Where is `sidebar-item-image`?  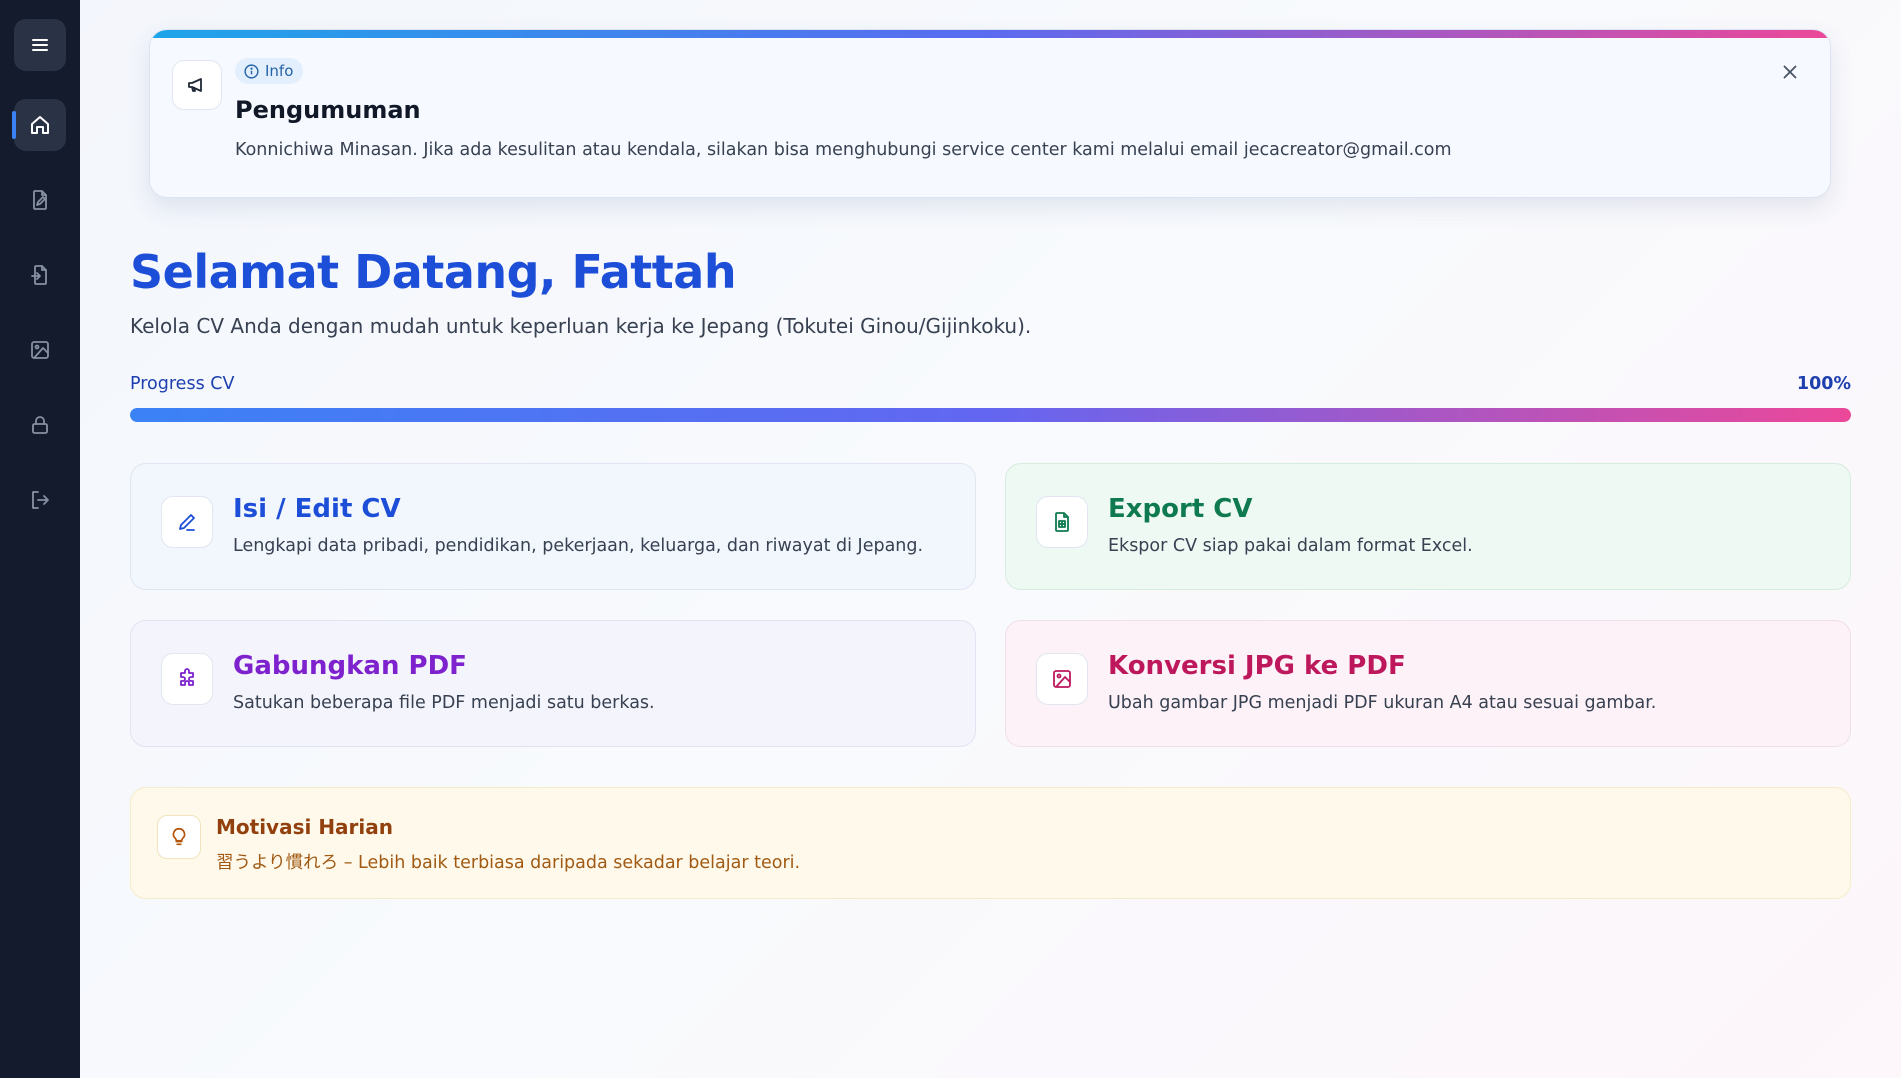 sidebar-item-image is located at coordinates (40, 350).